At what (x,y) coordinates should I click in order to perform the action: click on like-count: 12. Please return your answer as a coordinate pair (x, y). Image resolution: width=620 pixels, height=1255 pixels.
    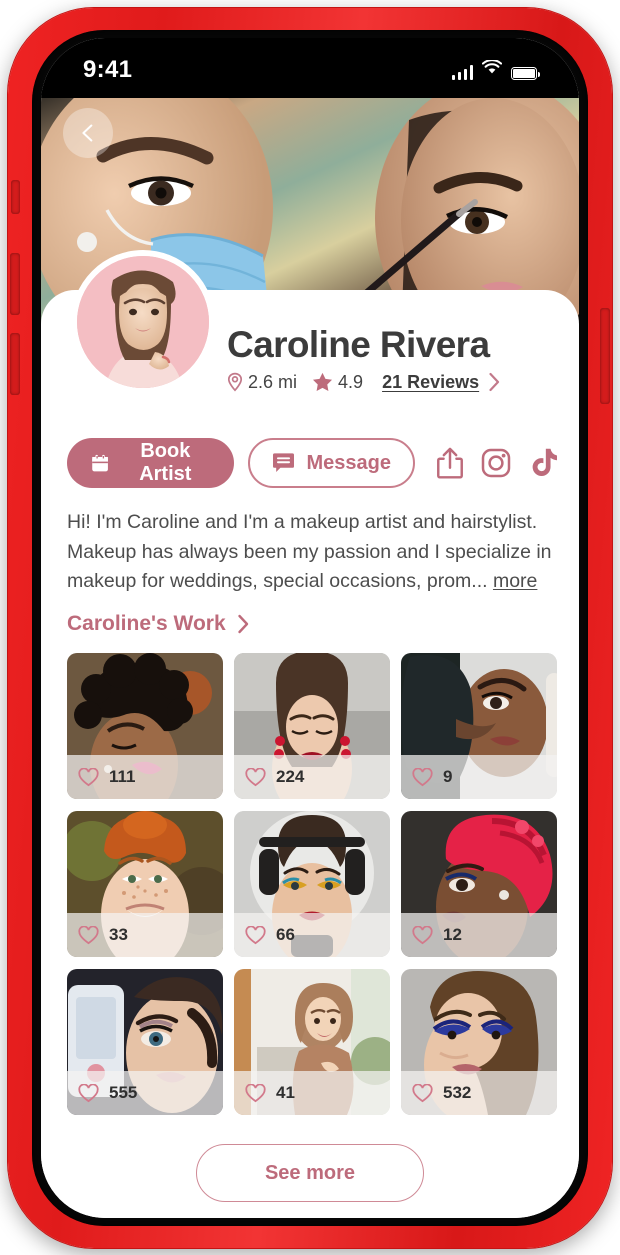
    Looking at the image, I should click on (452, 934).